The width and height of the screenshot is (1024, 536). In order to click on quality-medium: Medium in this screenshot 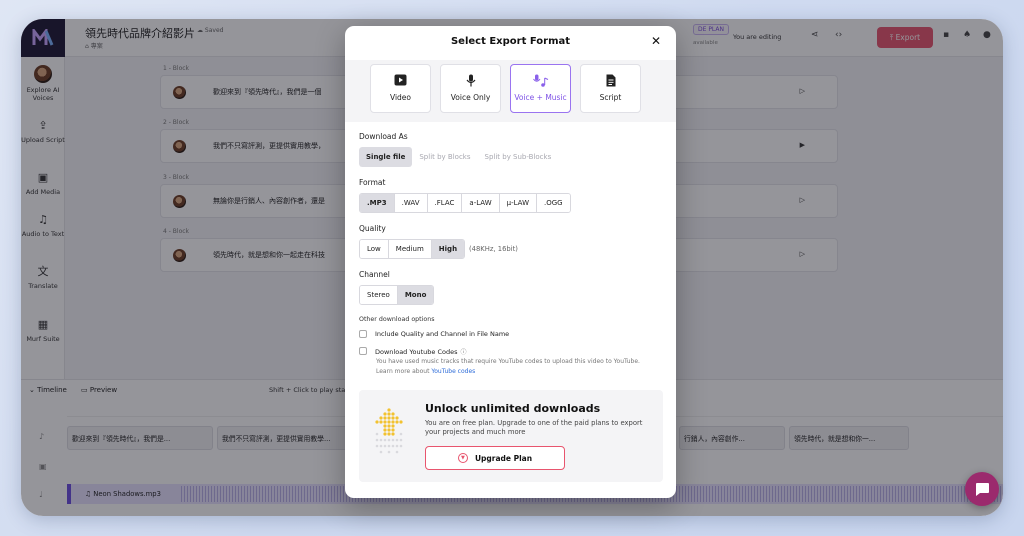, I will do `click(410, 249)`.